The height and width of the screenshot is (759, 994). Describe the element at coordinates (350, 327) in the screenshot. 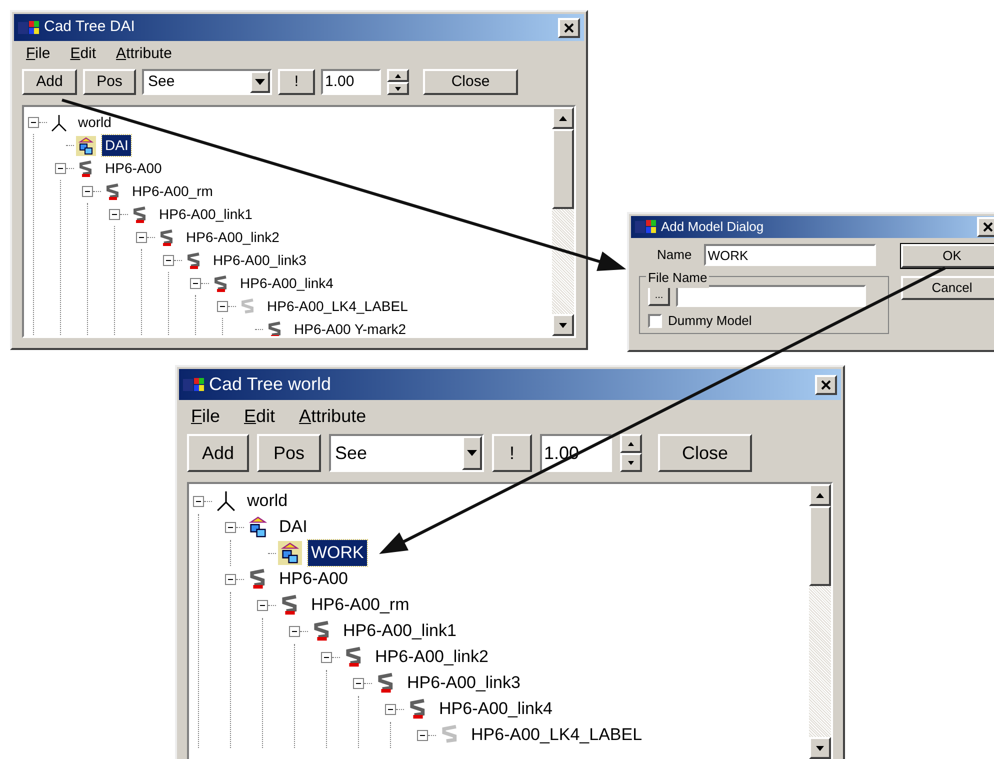

I see `tree-item: HP6-A00 Y-mark2` at that location.